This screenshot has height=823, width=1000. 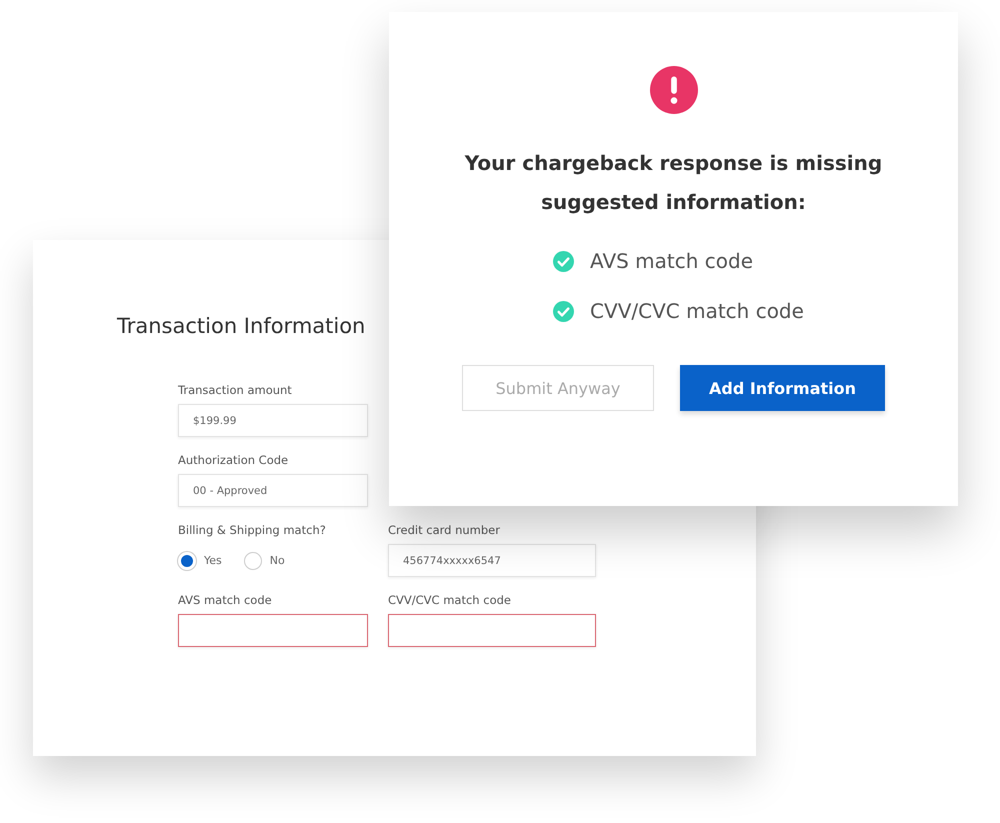 I want to click on radio-button, so click(x=253, y=561).